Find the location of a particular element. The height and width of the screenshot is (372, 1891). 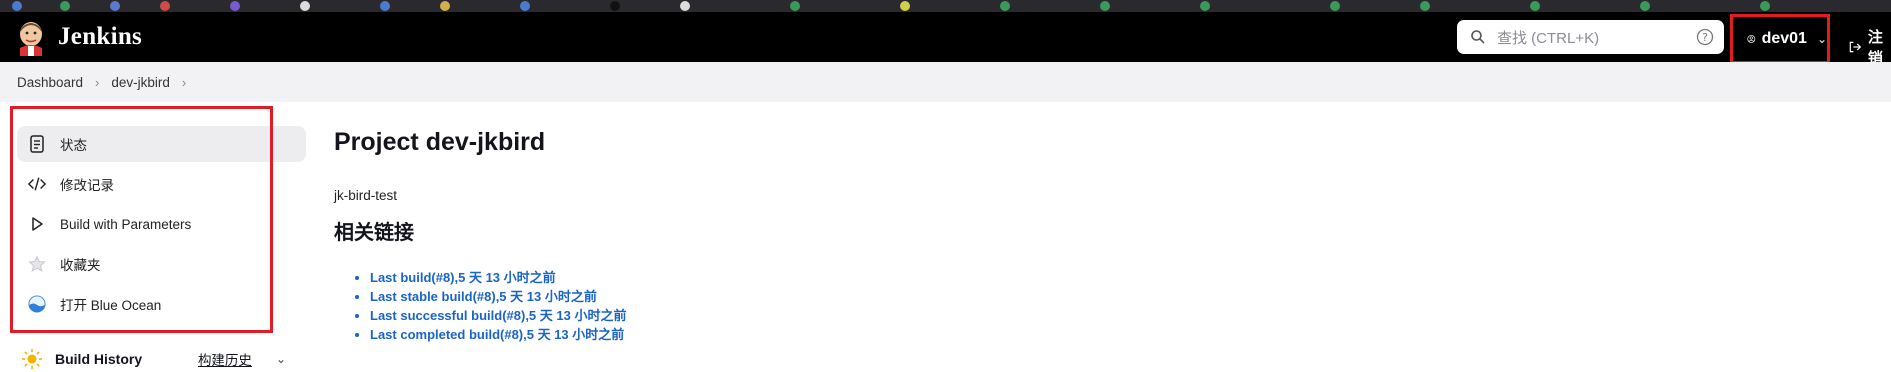

list-item: Last build(#8),5 天 13 小时之前 is located at coordinates (498, 277).